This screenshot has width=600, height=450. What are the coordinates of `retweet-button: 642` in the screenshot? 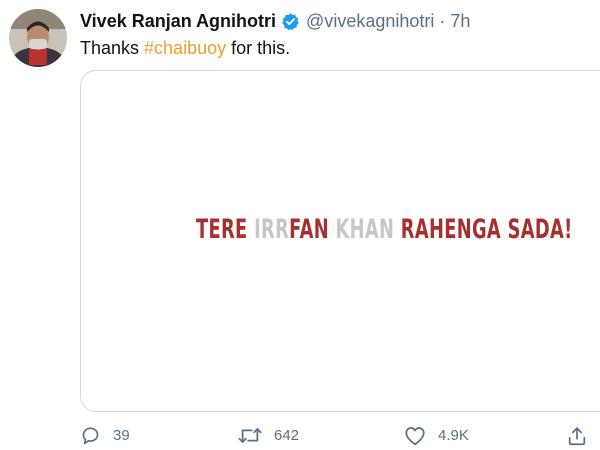 It's located at (268, 435).